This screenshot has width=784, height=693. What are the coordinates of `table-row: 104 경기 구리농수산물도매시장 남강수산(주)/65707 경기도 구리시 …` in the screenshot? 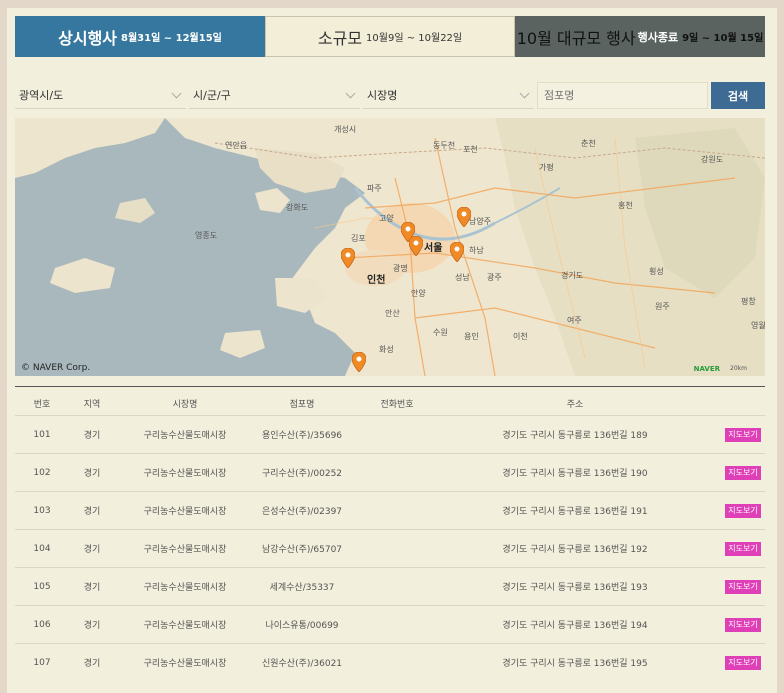 It's located at (390, 548).